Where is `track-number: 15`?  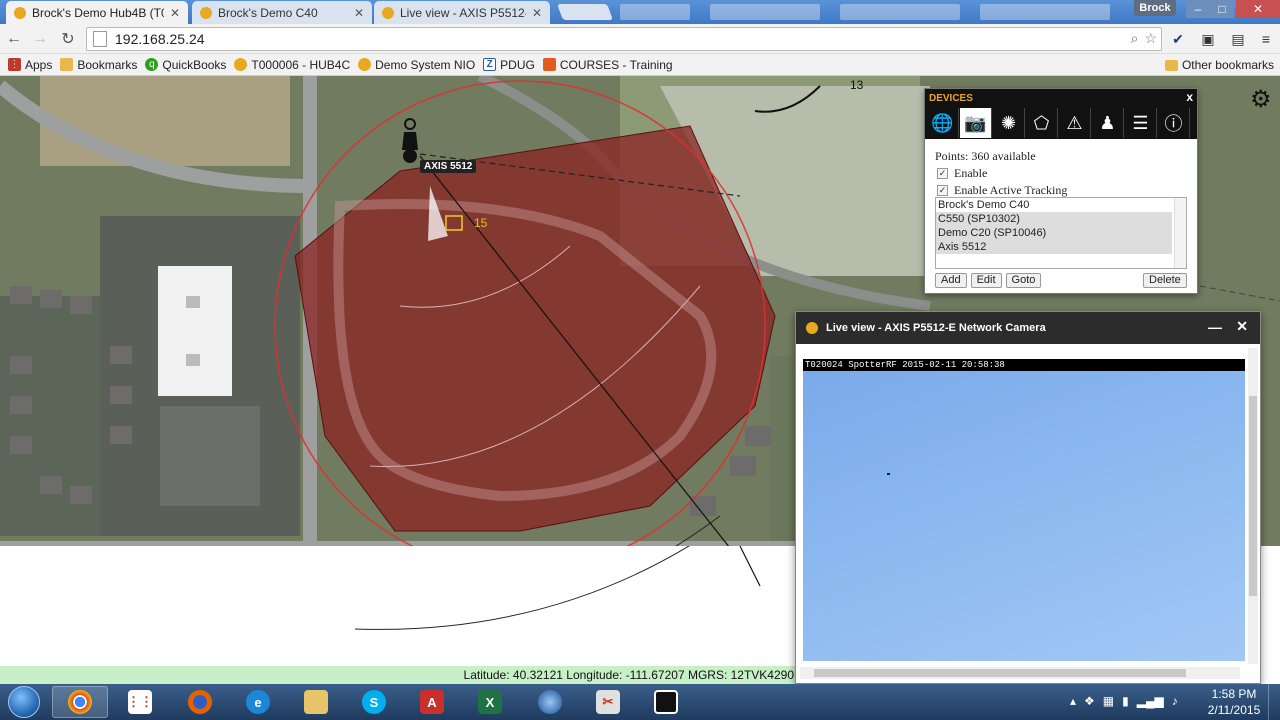 track-number: 15 is located at coordinates (481, 223).